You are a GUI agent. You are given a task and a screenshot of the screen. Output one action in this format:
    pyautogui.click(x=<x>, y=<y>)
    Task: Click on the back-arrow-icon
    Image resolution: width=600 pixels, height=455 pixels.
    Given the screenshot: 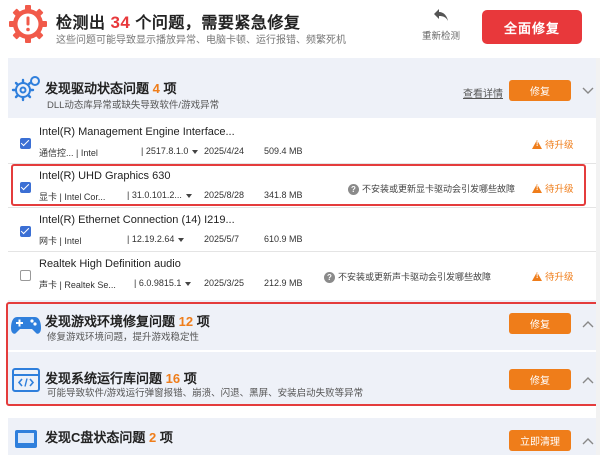 What is the action you would take?
    pyautogui.click(x=441, y=15)
    